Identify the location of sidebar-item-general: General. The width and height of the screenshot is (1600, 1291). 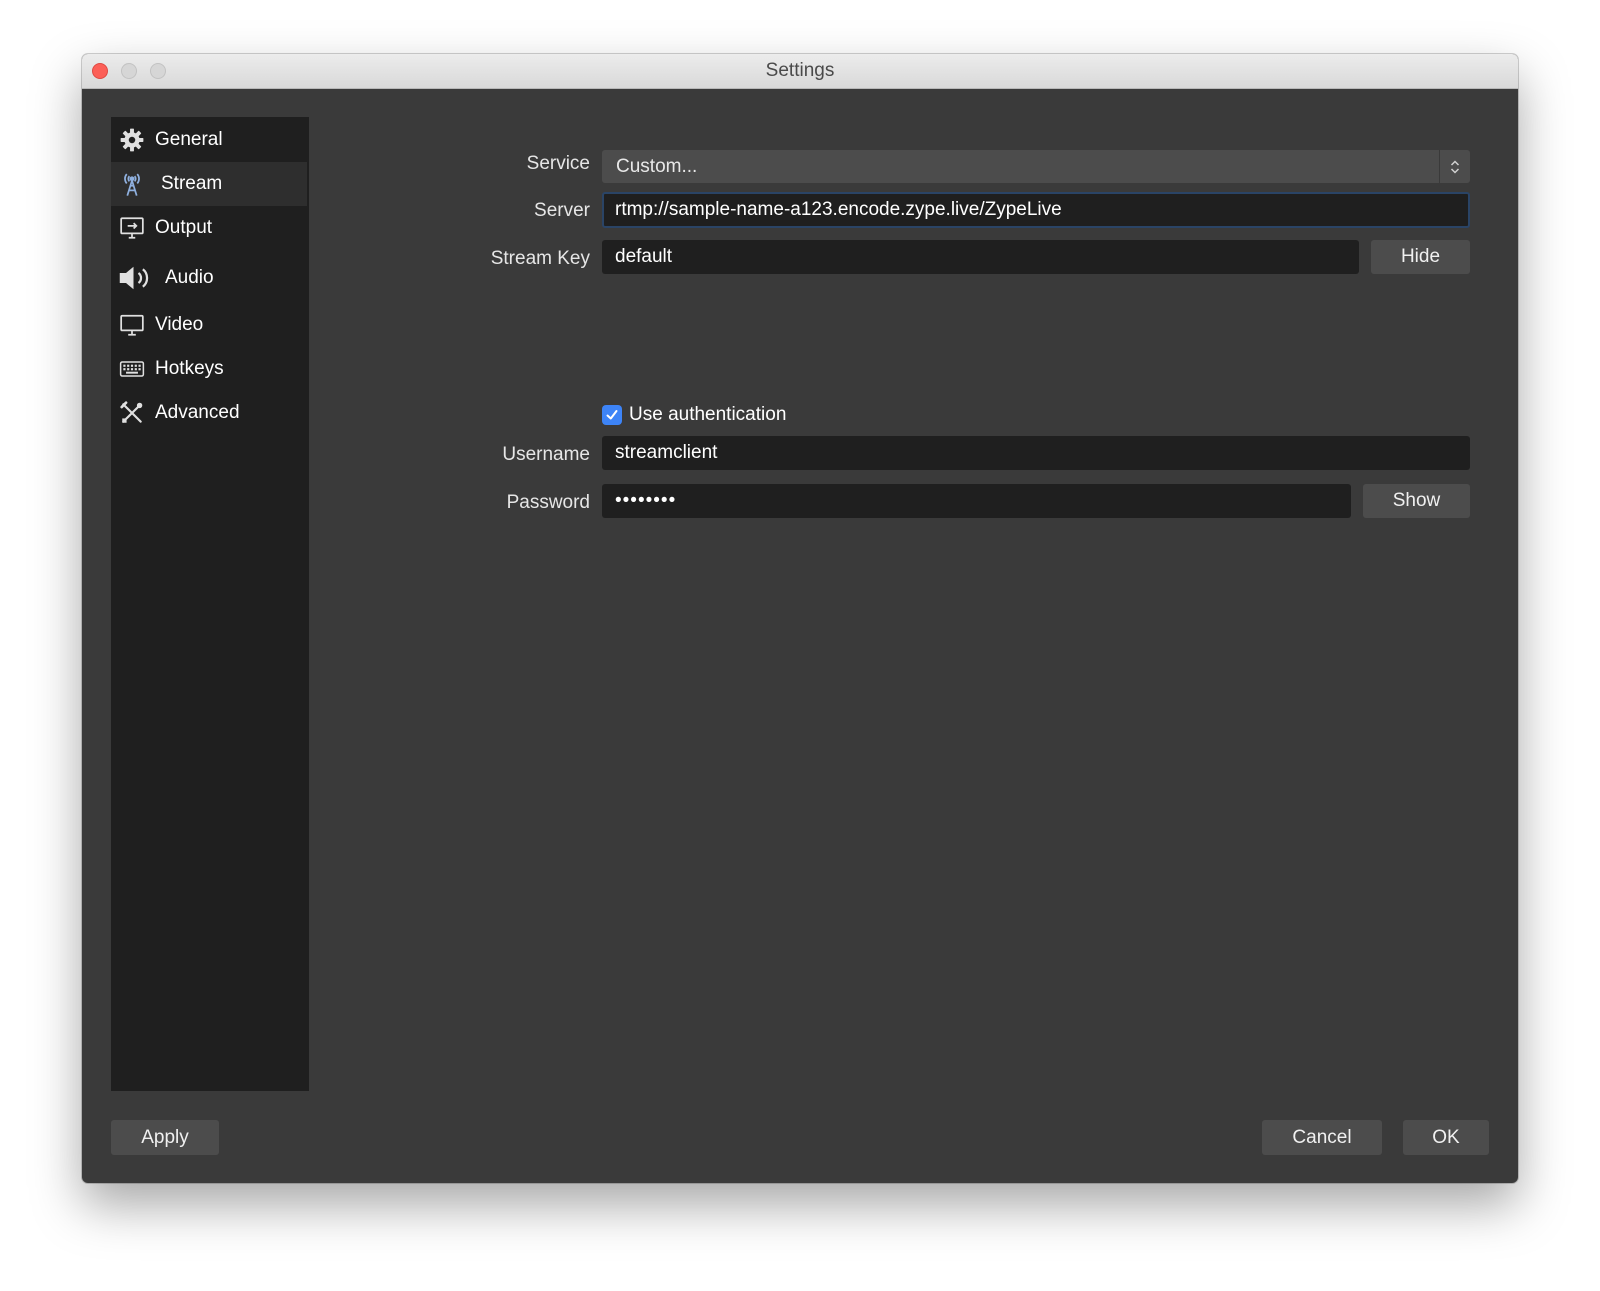
(209, 140).